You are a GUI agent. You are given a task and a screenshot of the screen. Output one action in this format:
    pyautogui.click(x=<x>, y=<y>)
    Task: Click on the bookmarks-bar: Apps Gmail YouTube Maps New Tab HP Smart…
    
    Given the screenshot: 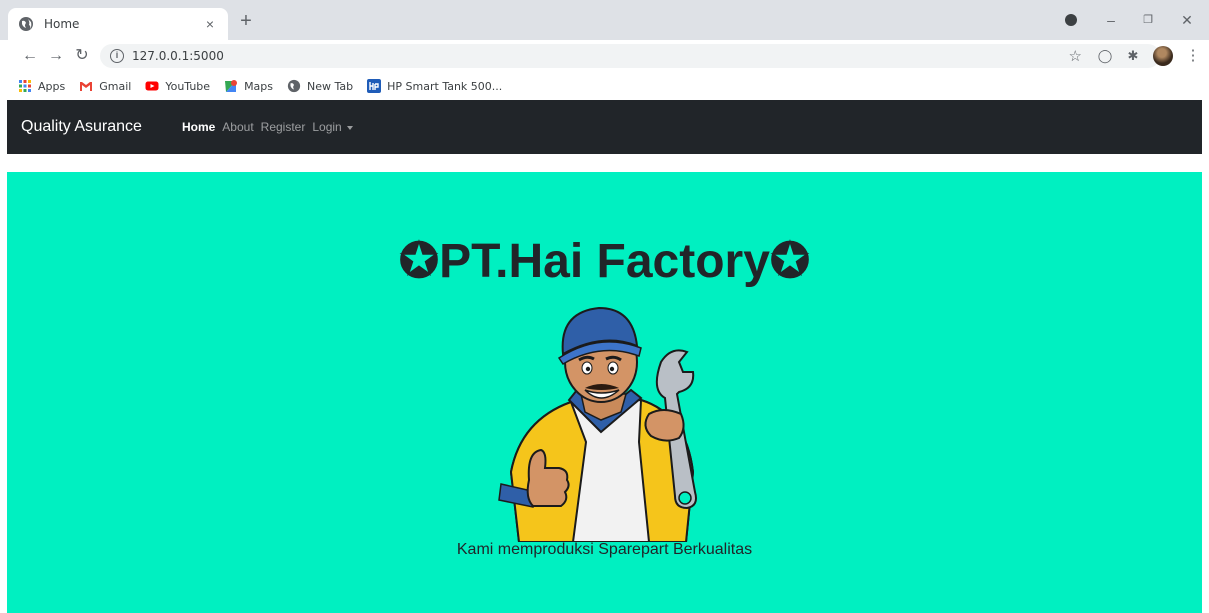 What is the action you would take?
    pyautogui.click(x=604, y=86)
    